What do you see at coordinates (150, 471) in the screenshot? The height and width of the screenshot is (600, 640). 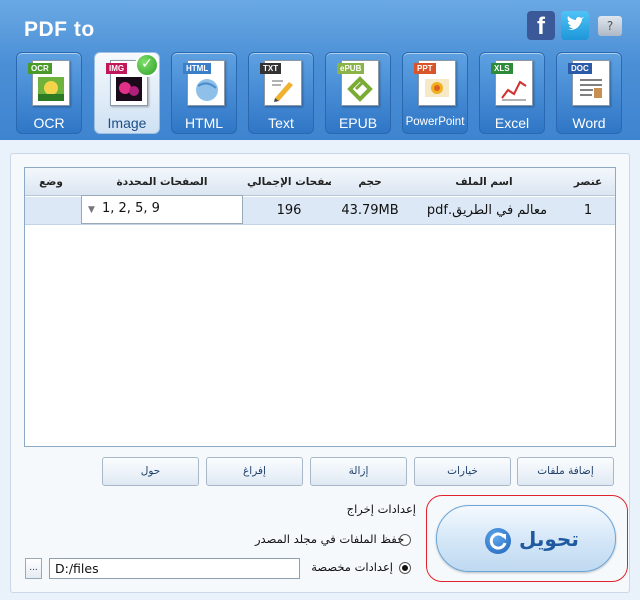 I see `about-button: حول` at bounding box center [150, 471].